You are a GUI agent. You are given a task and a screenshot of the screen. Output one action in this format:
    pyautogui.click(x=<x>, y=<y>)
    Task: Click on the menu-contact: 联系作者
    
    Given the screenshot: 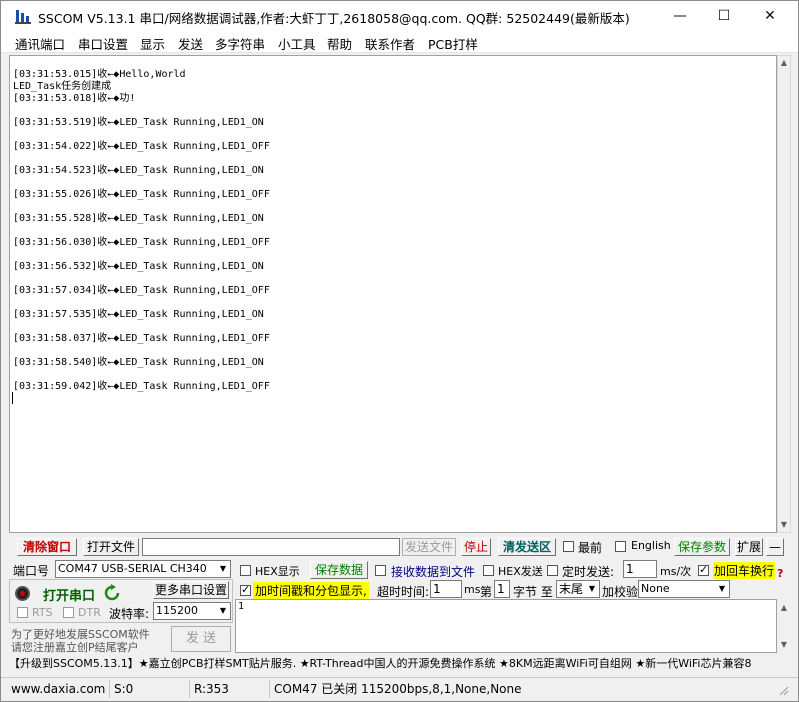 What is the action you would take?
    pyautogui.click(x=390, y=43)
    